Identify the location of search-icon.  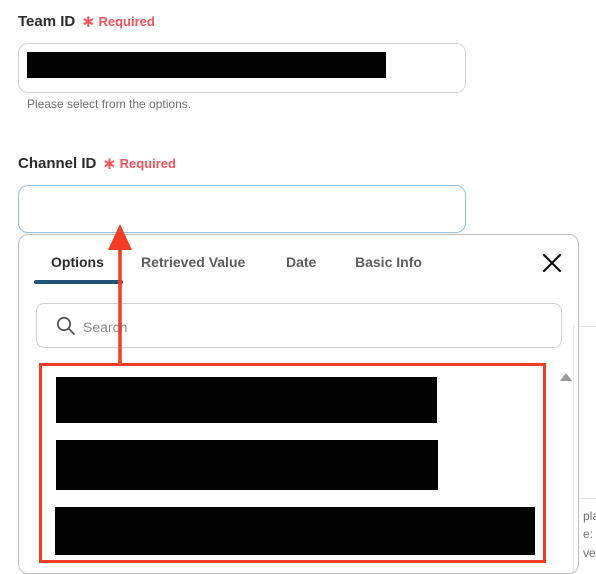
(65, 325).